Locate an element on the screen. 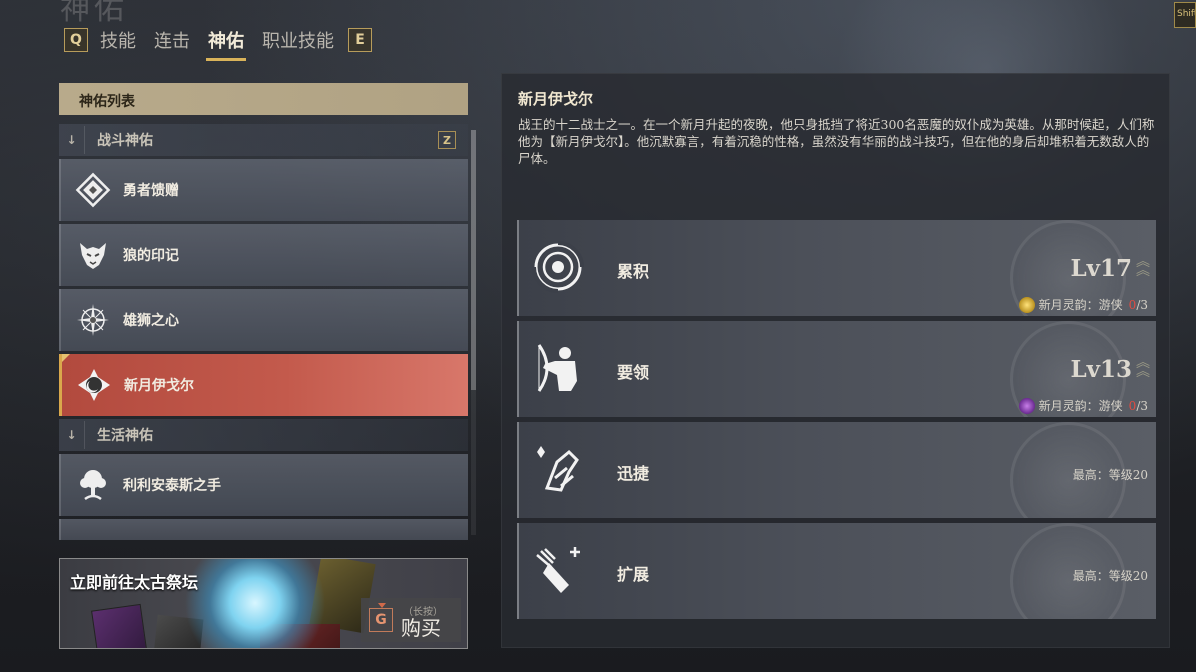 The height and width of the screenshot is (672, 1196). tab-blessing: 神佑 is located at coordinates (226, 41).